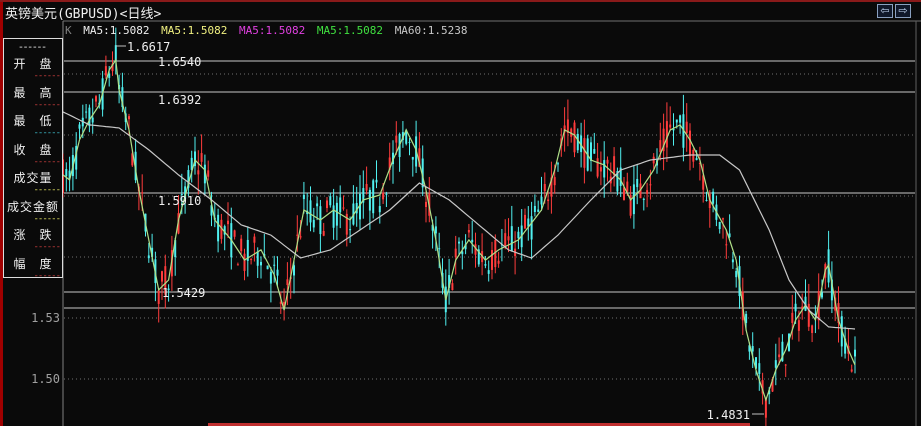 The image size is (921, 426). What do you see at coordinates (33, 92) in the screenshot?
I see `info-label: 最 高` at bounding box center [33, 92].